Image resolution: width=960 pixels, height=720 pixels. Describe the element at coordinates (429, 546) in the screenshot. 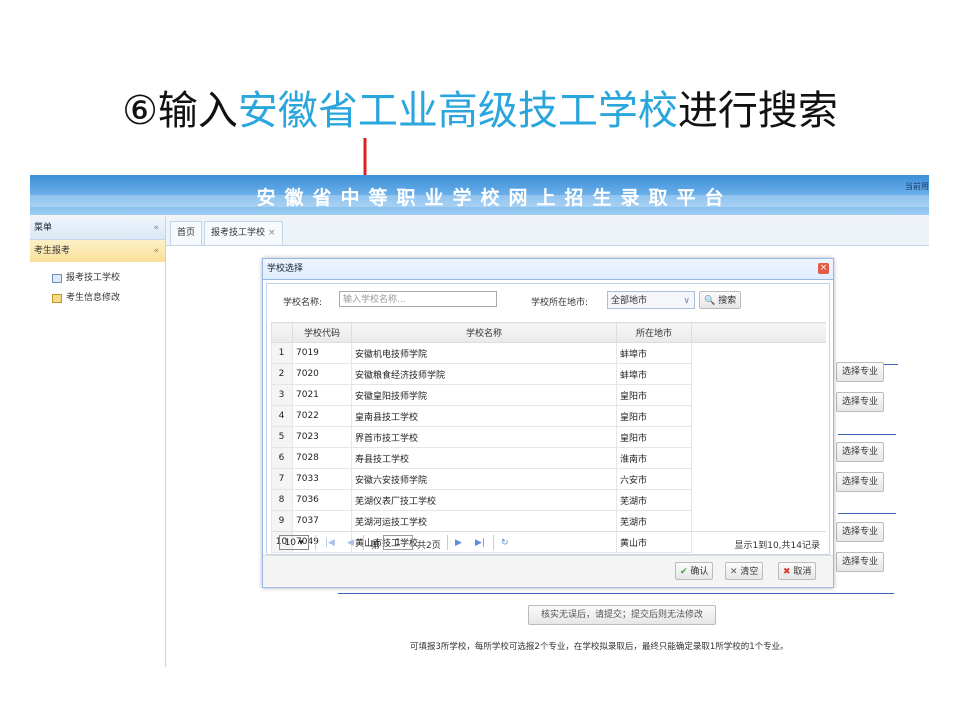

I see `page-total: 共2页` at that location.